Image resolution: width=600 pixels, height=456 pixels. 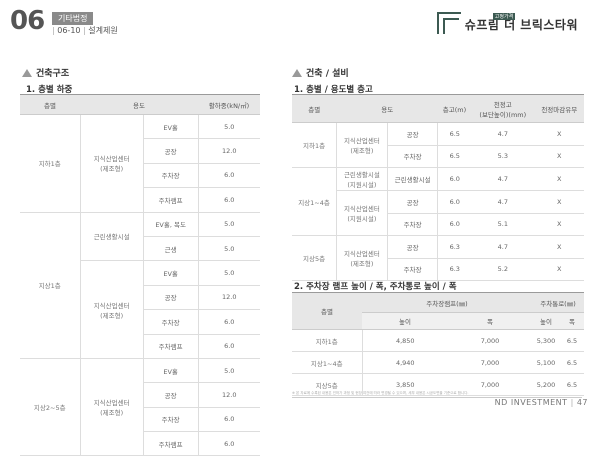 What do you see at coordinates (171, 249) in the screenshot?
I see `use-item-cell: 근생` at bounding box center [171, 249].